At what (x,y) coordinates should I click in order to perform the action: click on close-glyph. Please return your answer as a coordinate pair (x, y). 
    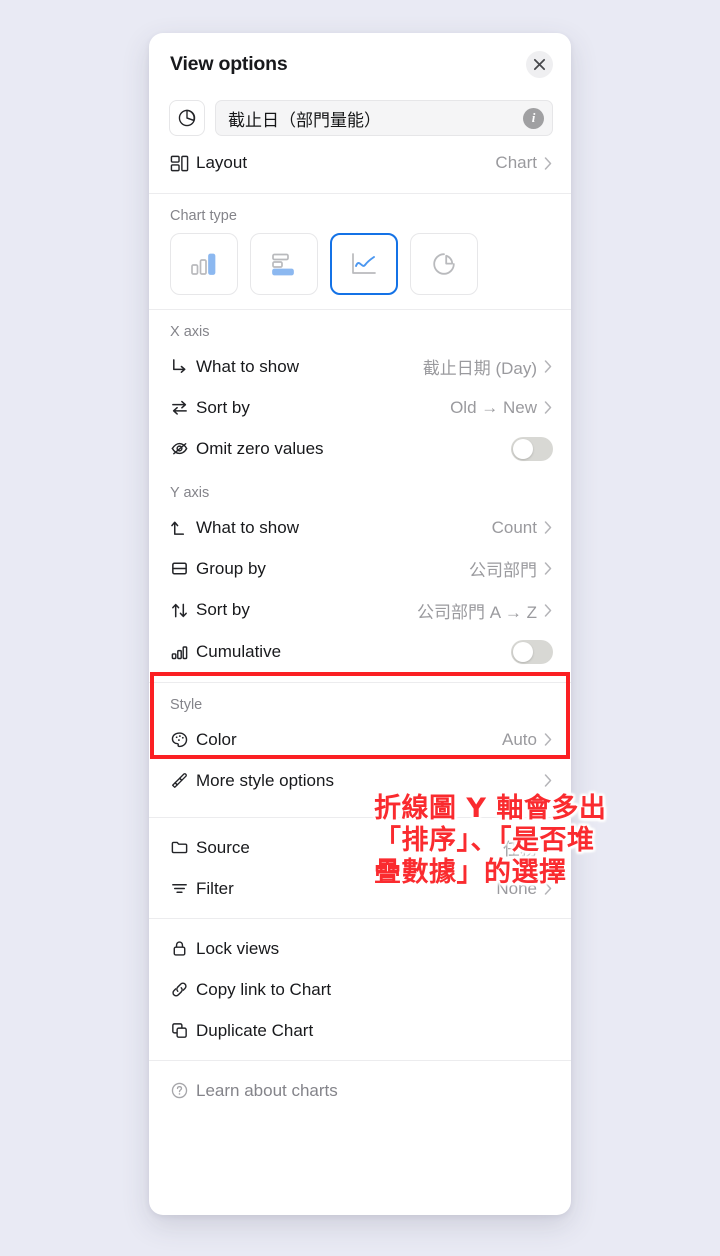
    Looking at the image, I should click on (539, 64).